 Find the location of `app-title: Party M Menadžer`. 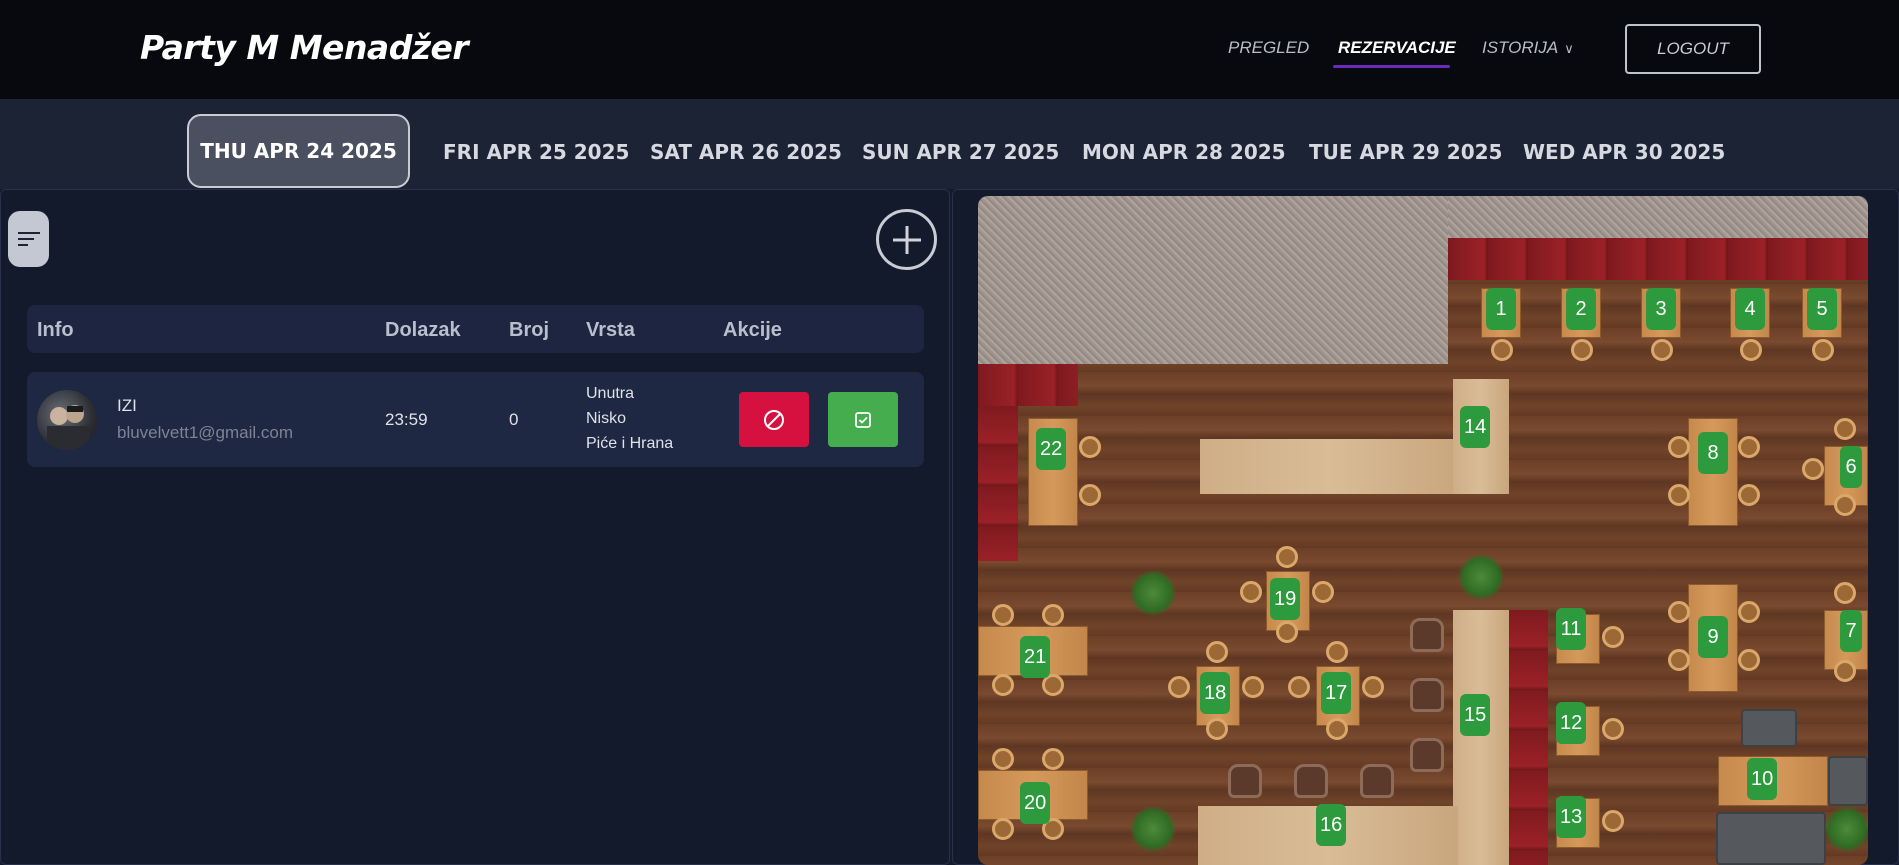

app-title: Party M Menadžer is located at coordinates (304, 47).